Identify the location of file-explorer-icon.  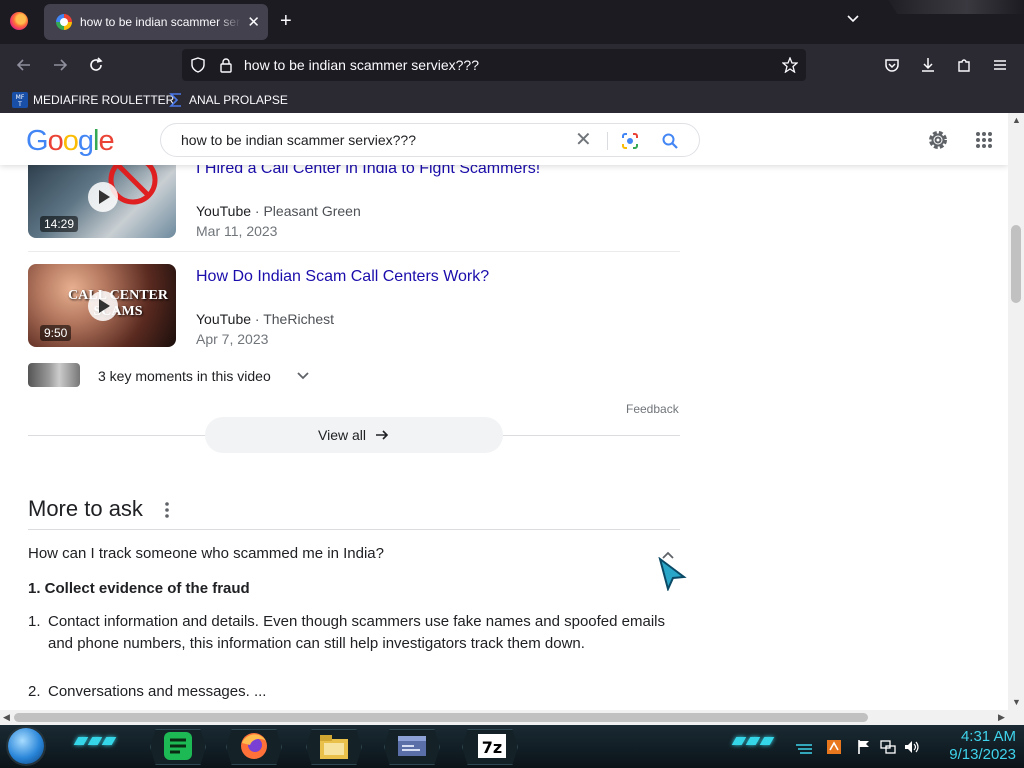
(334, 746).